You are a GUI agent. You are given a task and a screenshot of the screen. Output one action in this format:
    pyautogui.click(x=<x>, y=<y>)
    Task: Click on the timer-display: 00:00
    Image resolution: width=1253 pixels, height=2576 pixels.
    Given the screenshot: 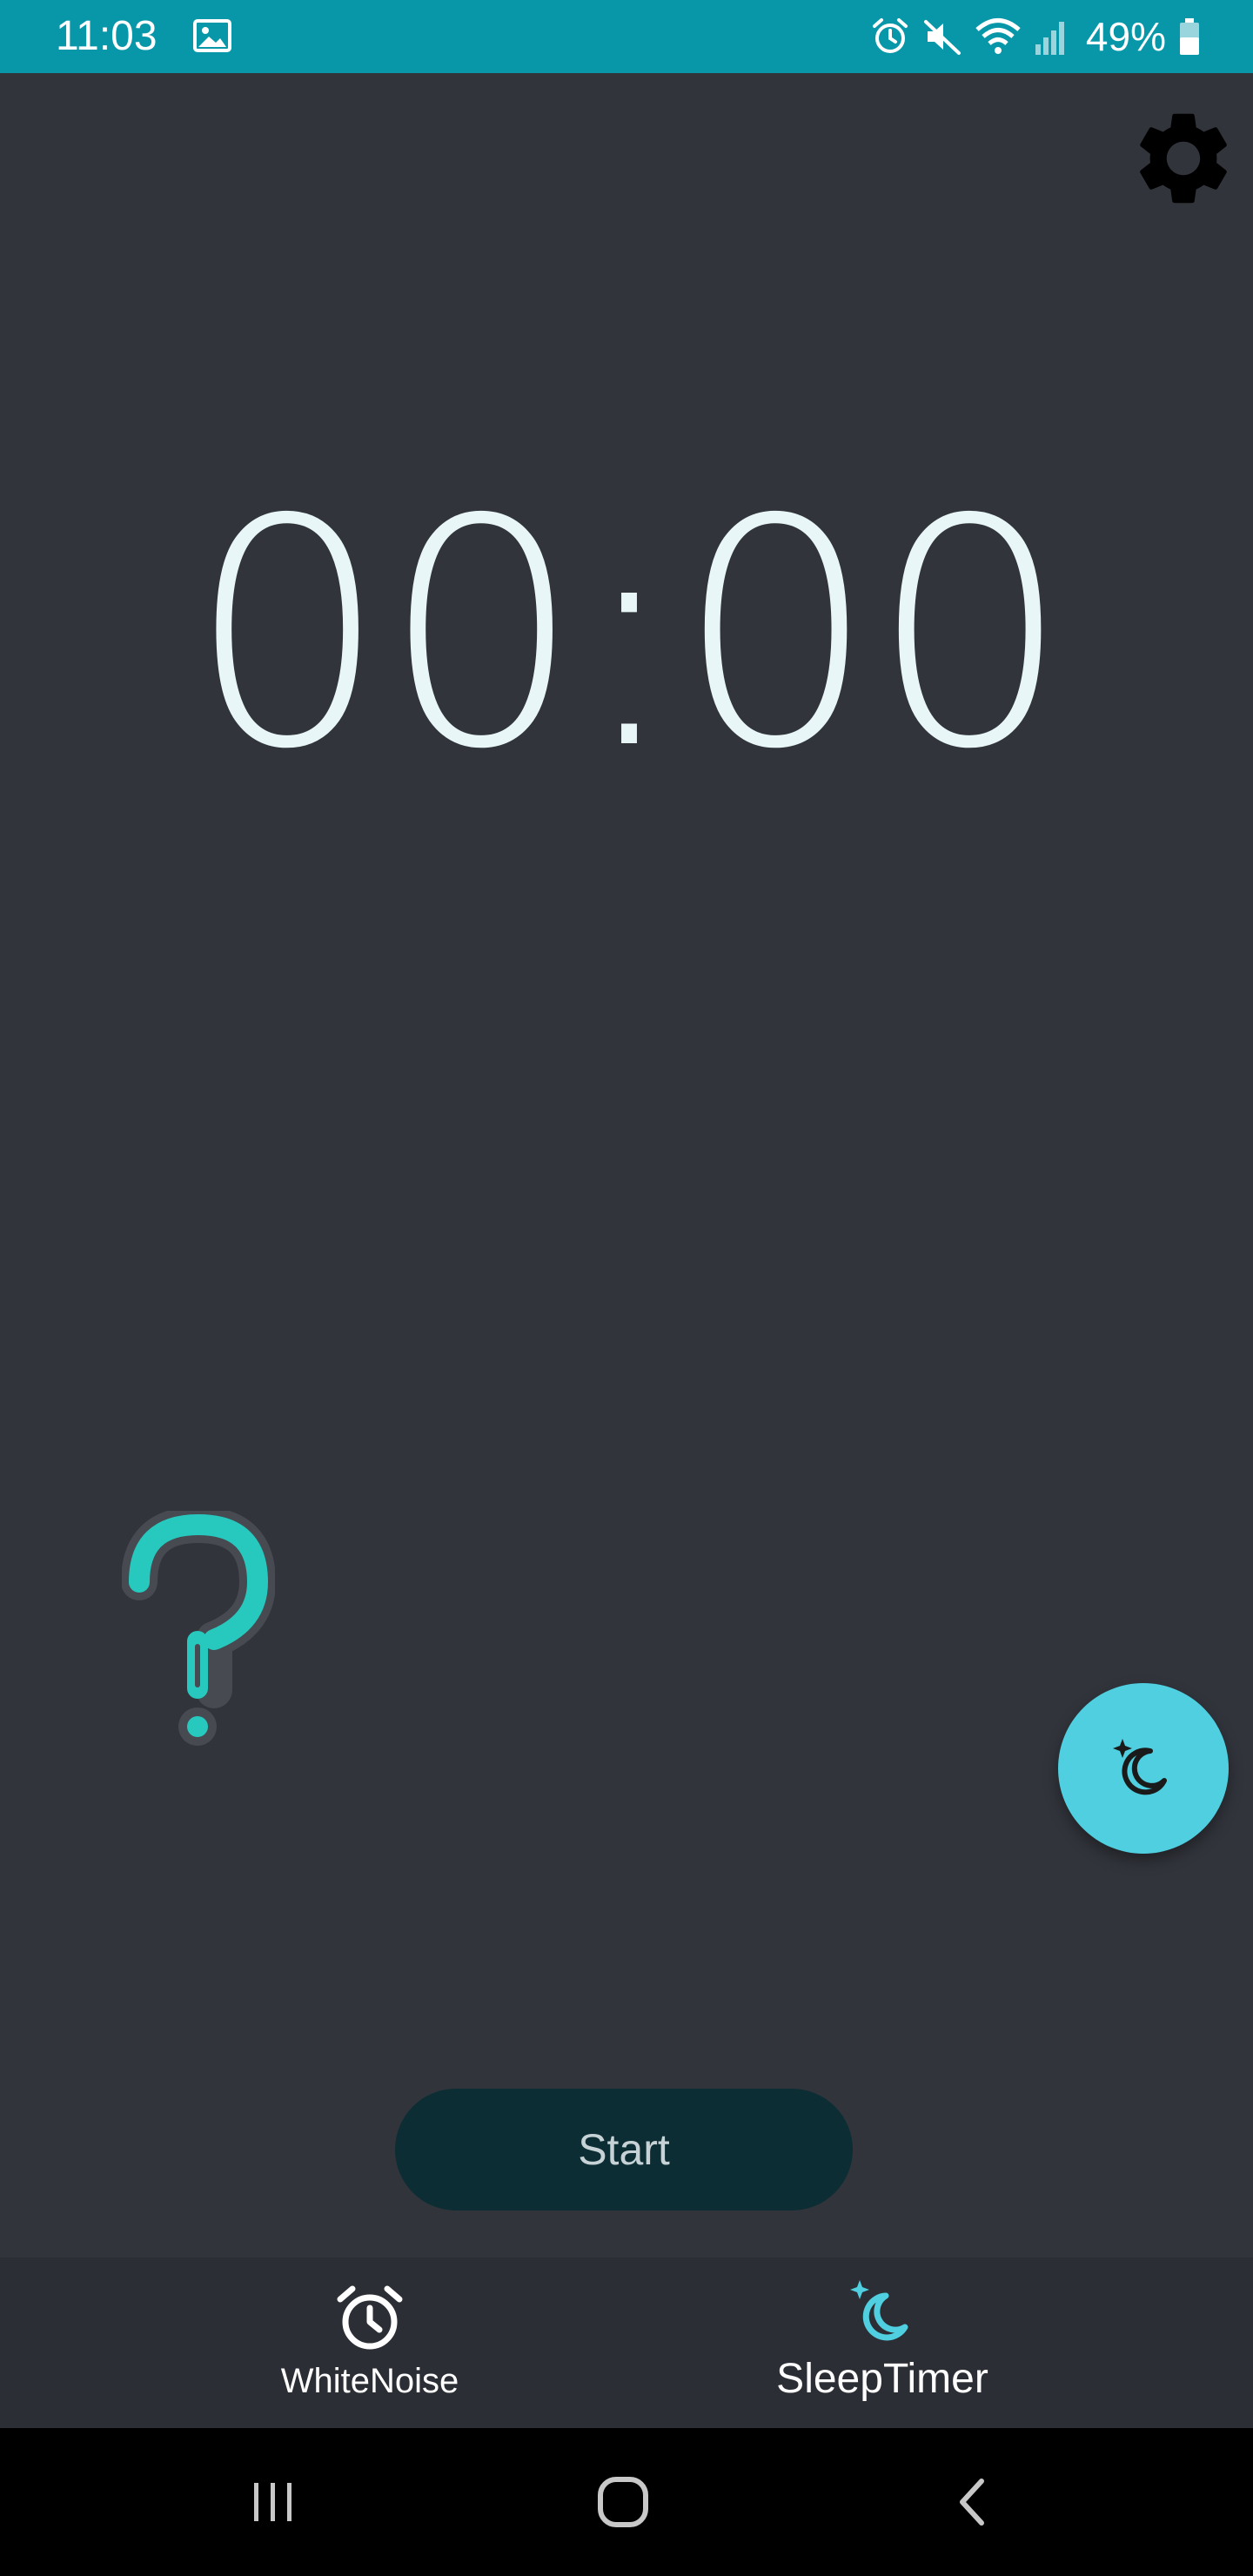 What is the action you would take?
    pyautogui.click(x=628, y=635)
    